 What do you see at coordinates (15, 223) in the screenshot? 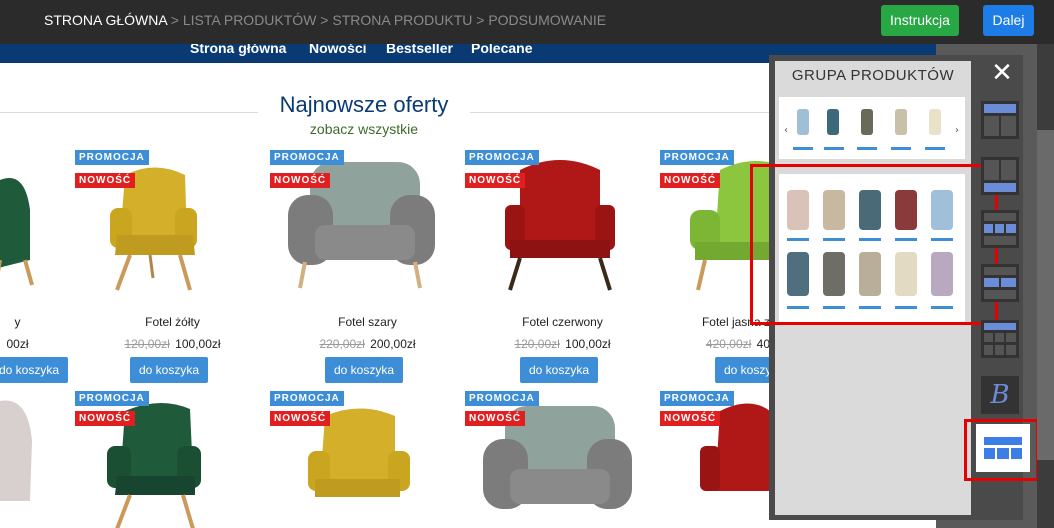
I see `chair-body` at bounding box center [15, 223].